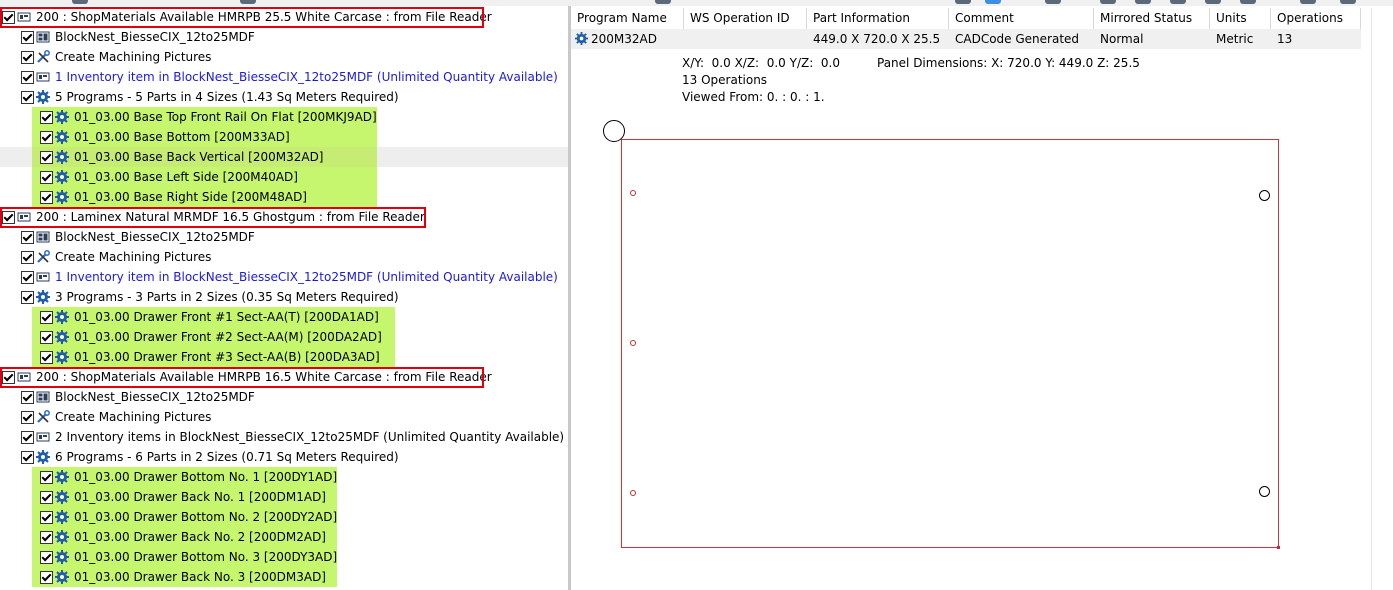 This screenshot has height=590, width=1393. What do you see at coordinates (877, 39) in the screenshot?
I see `cell-part-information: 449.0 X 720.0 X 25.5` at bounding box center [877, 39].